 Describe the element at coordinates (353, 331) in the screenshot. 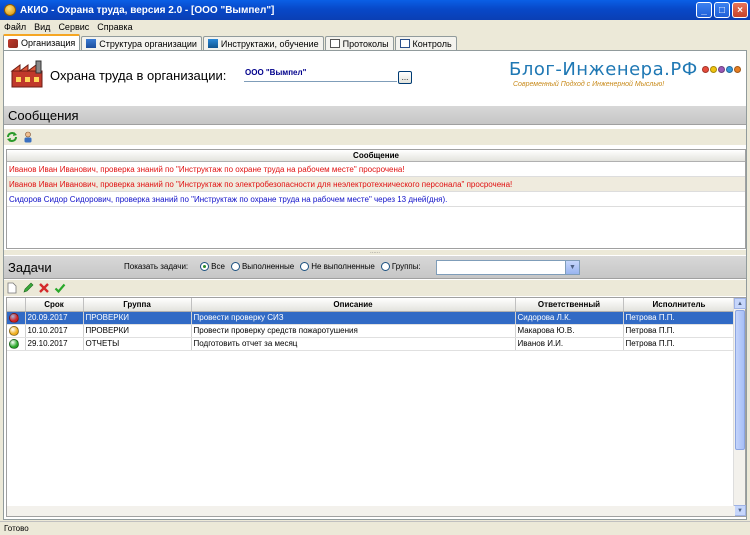

I see `description-cell: Провести проверку средств пожаротушения` at that location.